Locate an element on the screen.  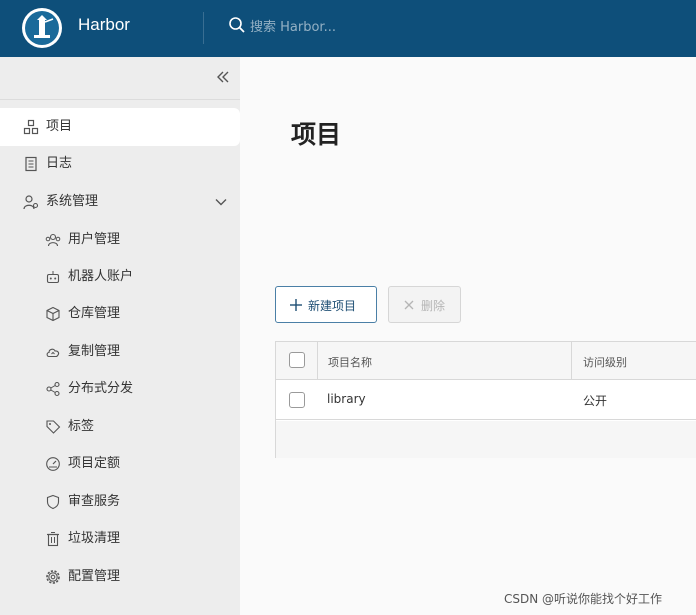
table-row: library 公开 is located at coordinates (486, 400).